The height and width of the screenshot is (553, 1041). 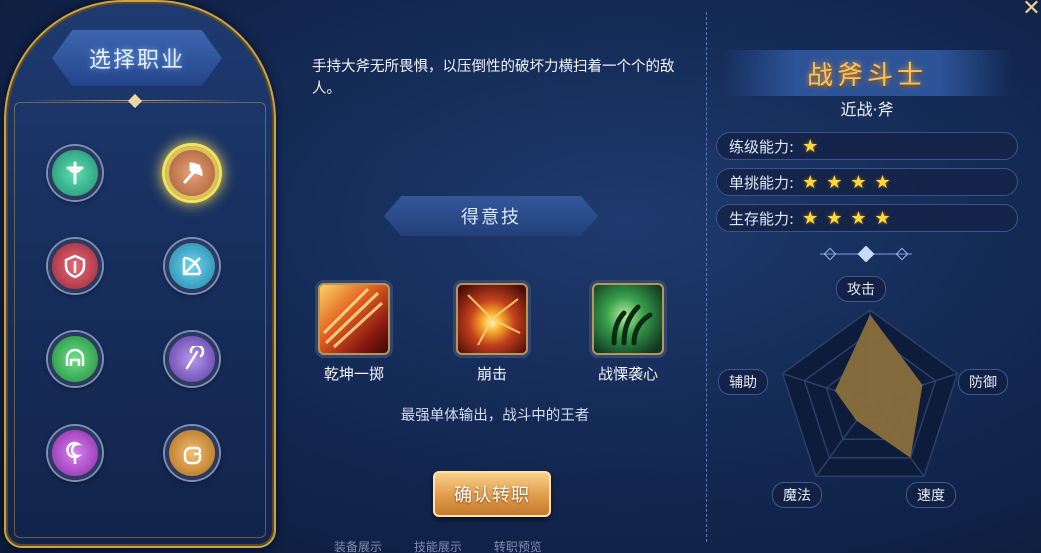 I want to click on flame-slash-icon, so click(x=354, y=319).